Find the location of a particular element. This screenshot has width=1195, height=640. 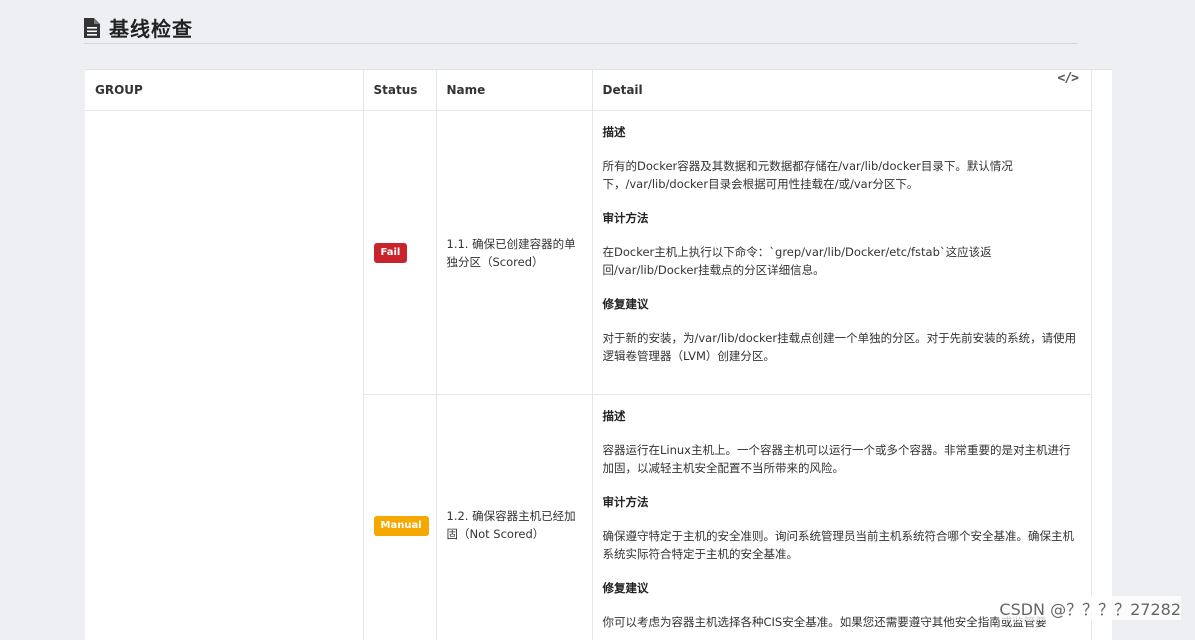

status-badge-manual: Manual is located at coordinates (401, 526).